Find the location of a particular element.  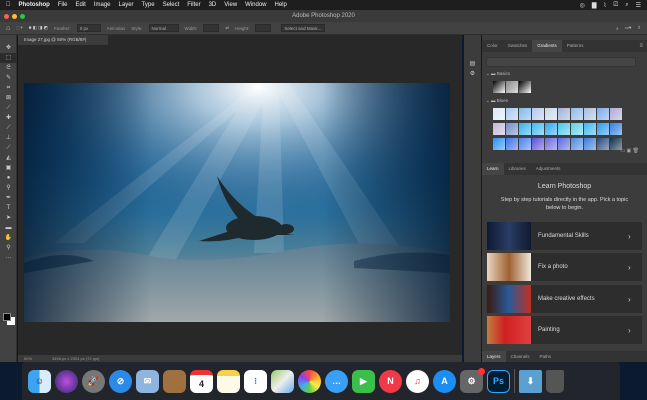

minimize-button is located at coordinates (14, 16).